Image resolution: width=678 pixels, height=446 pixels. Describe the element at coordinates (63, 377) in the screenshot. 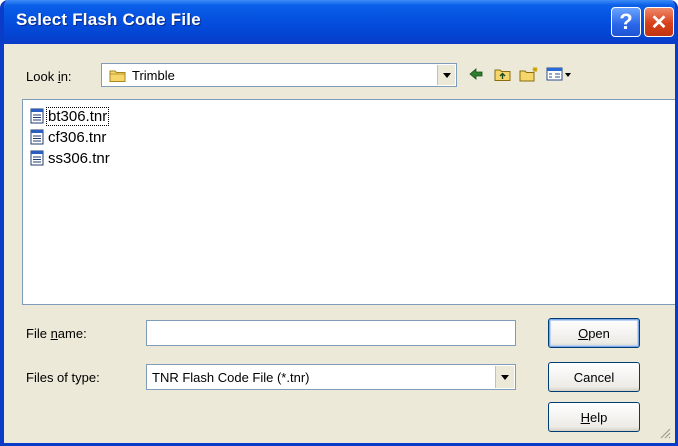

I see `files-of-type-label: Files of type:` at that location.